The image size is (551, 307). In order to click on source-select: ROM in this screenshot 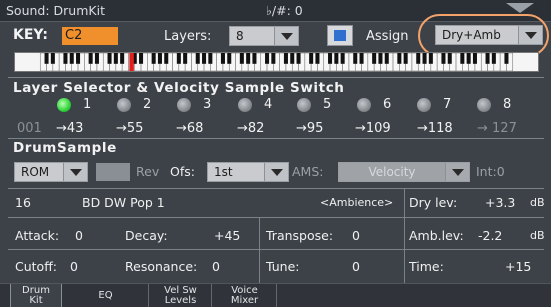, I will do `click(51, 172)`.